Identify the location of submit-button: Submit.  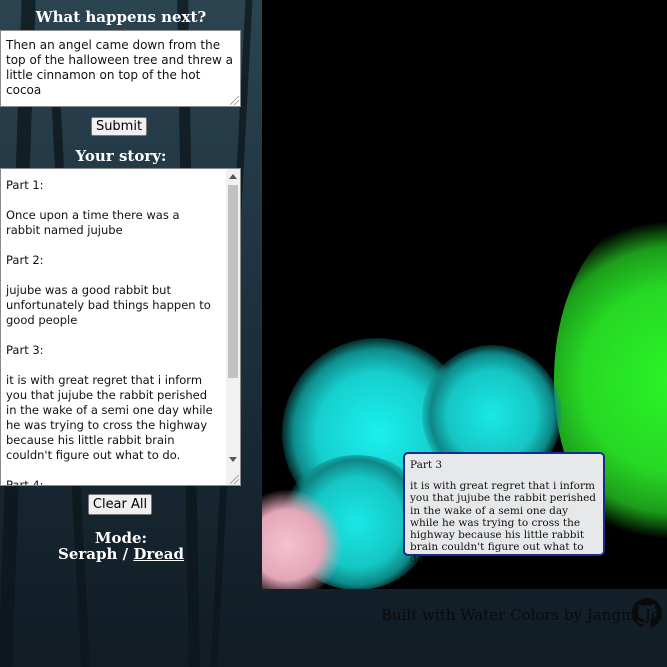
(119, 126).